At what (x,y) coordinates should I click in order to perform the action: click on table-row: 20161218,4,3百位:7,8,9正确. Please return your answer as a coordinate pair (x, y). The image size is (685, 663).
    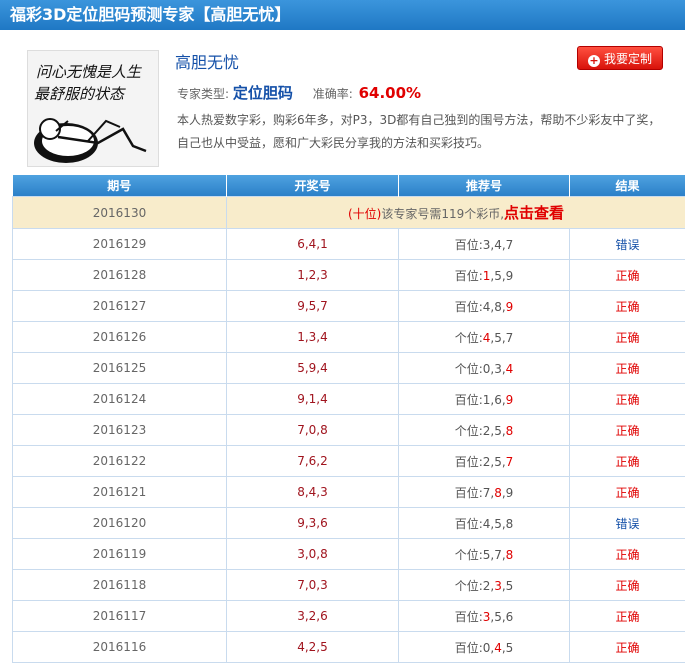
    Looking at the image, I should click on (349, 492).